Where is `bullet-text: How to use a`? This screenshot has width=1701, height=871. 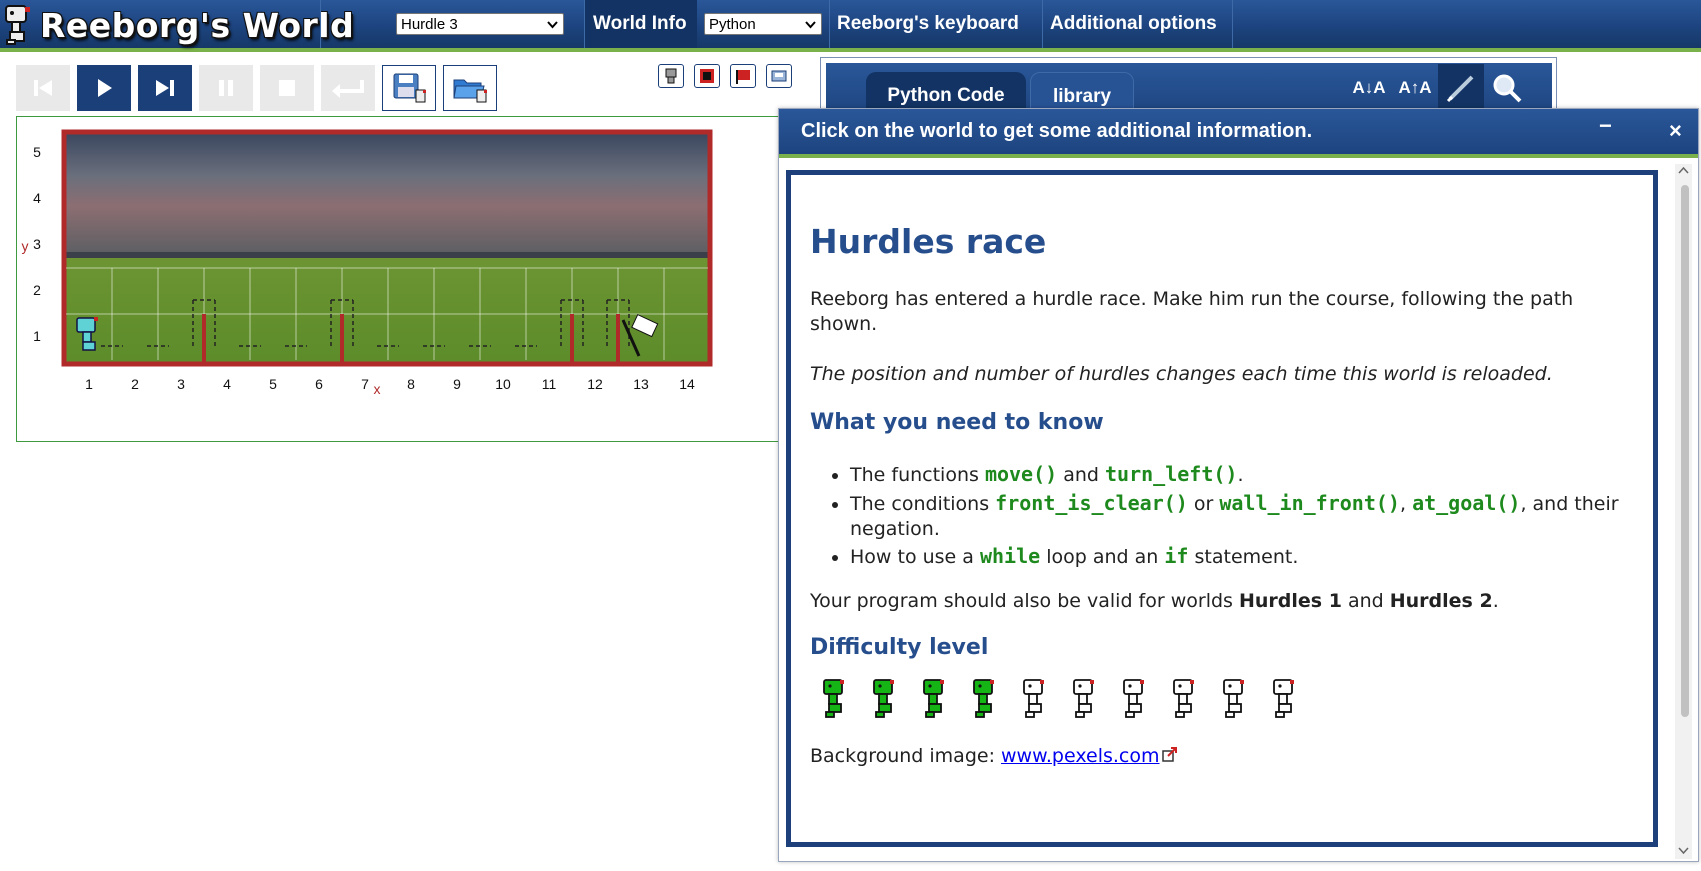 bullet-text: How to use a is located at coordinates (915, 557).